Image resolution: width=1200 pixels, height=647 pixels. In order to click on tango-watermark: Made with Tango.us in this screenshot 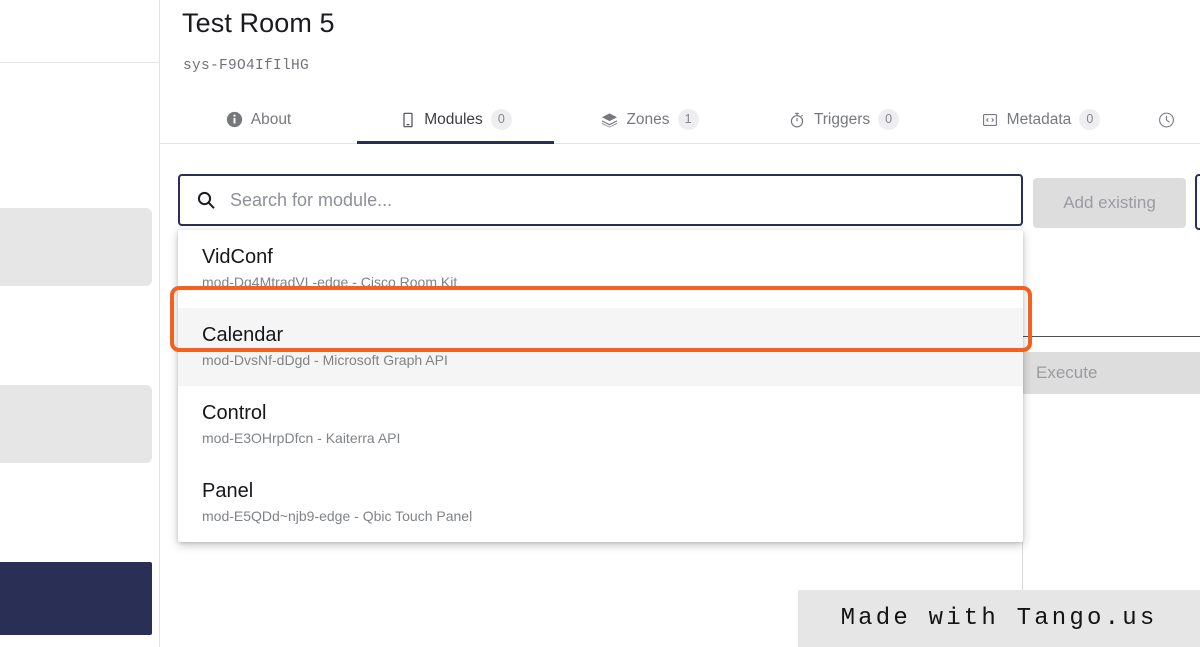, I will do `click(999, 618)`.